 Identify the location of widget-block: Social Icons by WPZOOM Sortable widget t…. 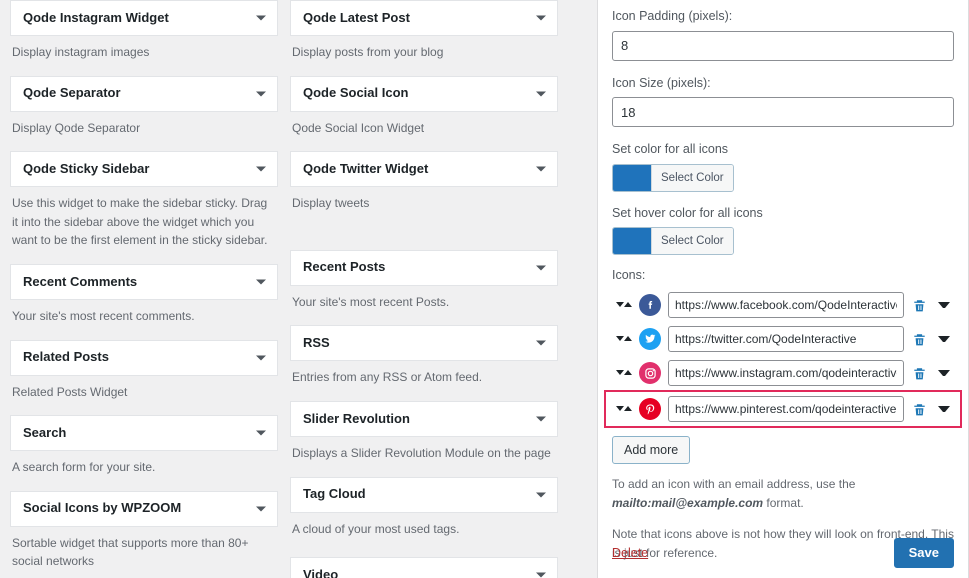
(144, 532).